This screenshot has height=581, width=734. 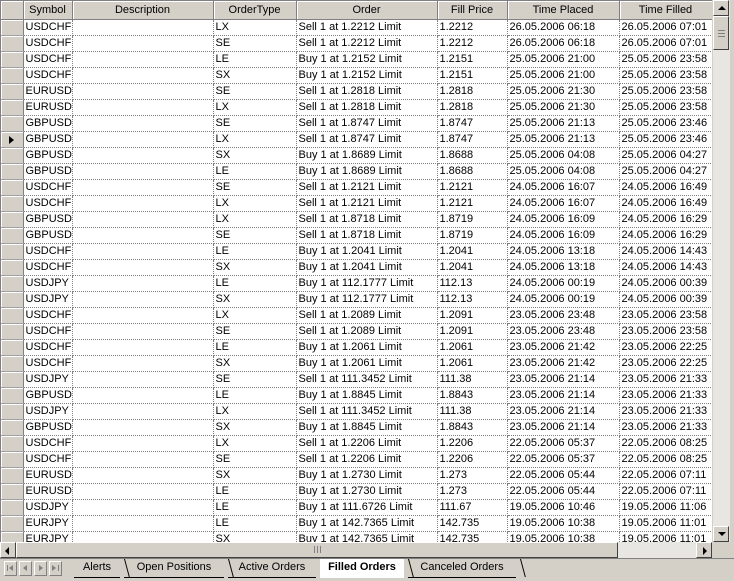 What do you see at coordinates (367, 395) in the screenshot?
I see `cell-order: Buy 1 at 1.8845 Limit` at bounding box center [367, 395].